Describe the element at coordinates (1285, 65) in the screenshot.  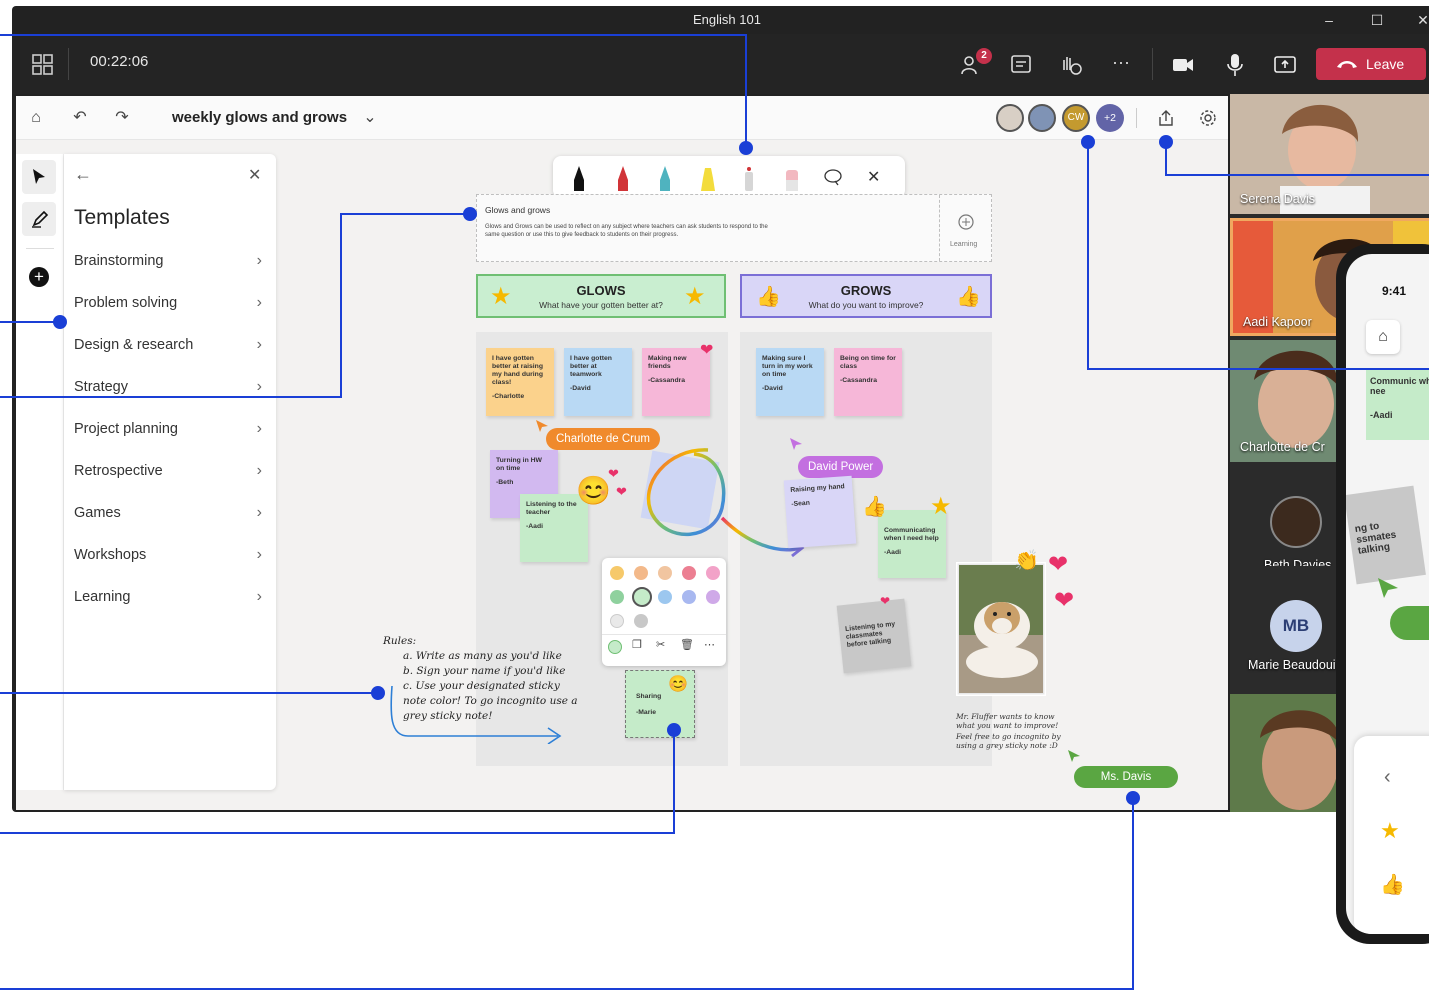
I see `share-screen-icon` at that location.